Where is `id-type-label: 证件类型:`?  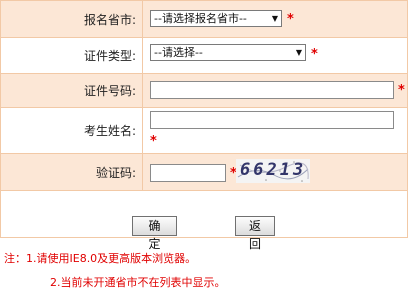 id-type-label: 证件类型: is located at coordinates (72, 55).